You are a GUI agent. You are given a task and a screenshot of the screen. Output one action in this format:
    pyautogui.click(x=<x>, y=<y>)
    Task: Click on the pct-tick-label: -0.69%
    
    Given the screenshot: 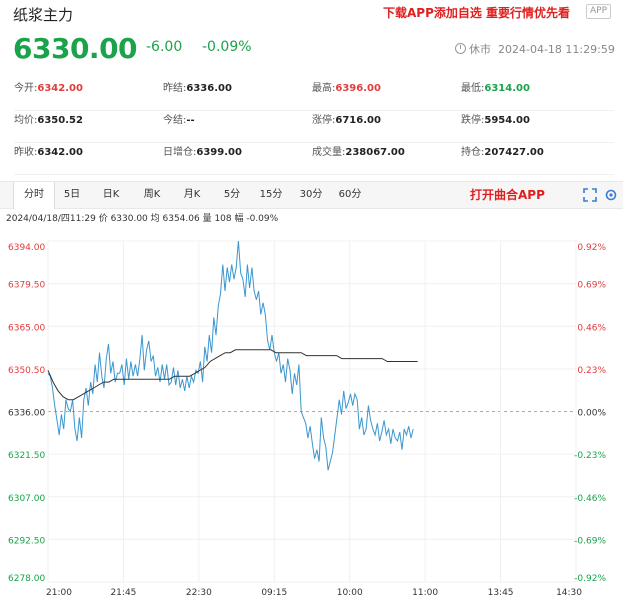 What is the action you would take?
    pyautogui.click(x=590, y=541)
    